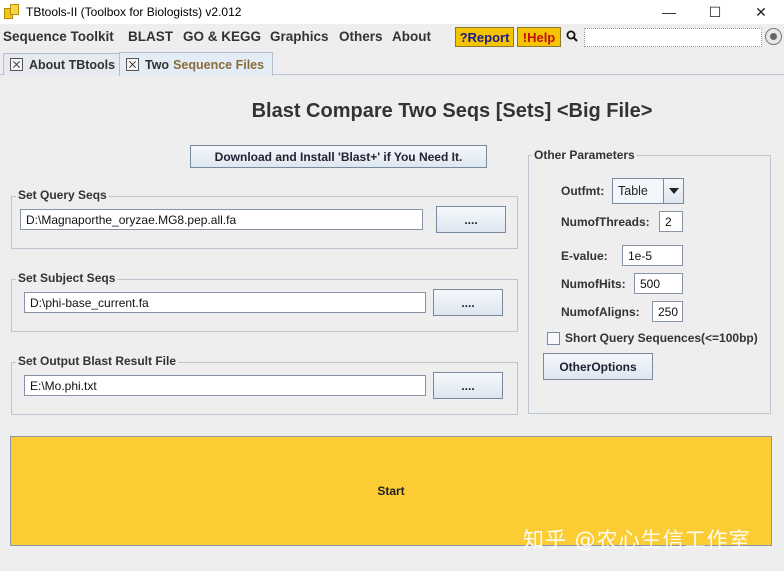 The height and width of the screenshot is (571, 784). Describe the element at coordinates (219, 64) in the screenshot. I see `tab-label-part2: Sequence Files` at that location.